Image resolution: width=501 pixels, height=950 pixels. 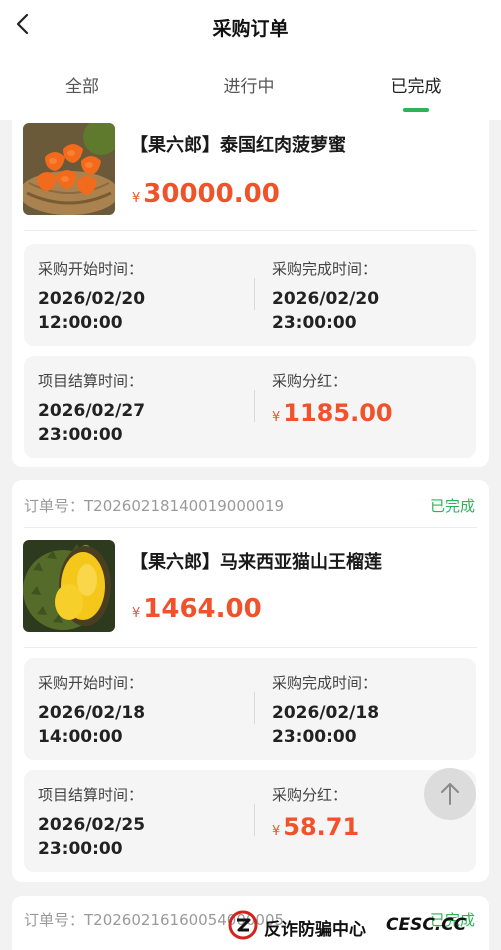 What do you see at coordinates (243, 925) in the screenshot?
I see `anti-fraud-logo-icon` at bounding box center [243, 925].